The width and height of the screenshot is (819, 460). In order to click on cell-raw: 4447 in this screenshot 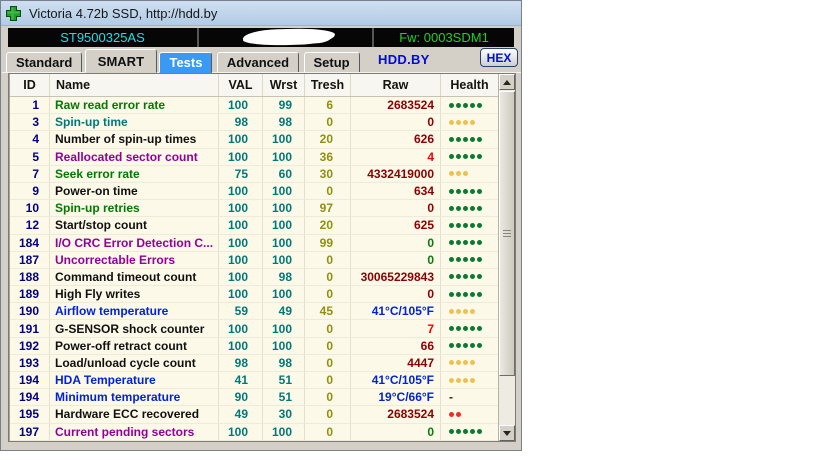, I will do `click(396, 362)`.